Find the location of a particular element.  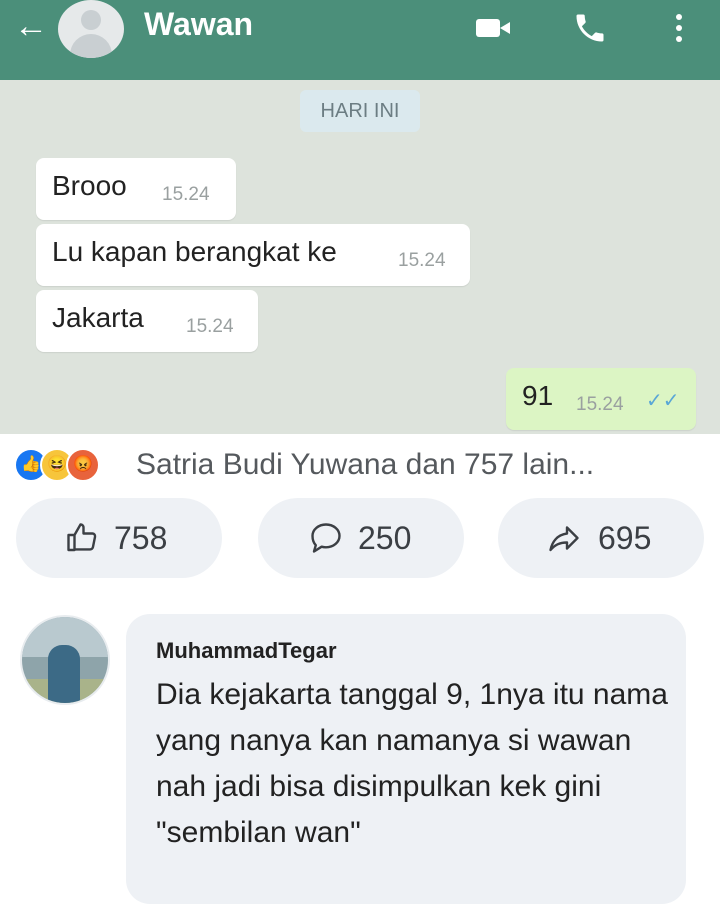

share-count: 695 is located at coordinates (625, 538).